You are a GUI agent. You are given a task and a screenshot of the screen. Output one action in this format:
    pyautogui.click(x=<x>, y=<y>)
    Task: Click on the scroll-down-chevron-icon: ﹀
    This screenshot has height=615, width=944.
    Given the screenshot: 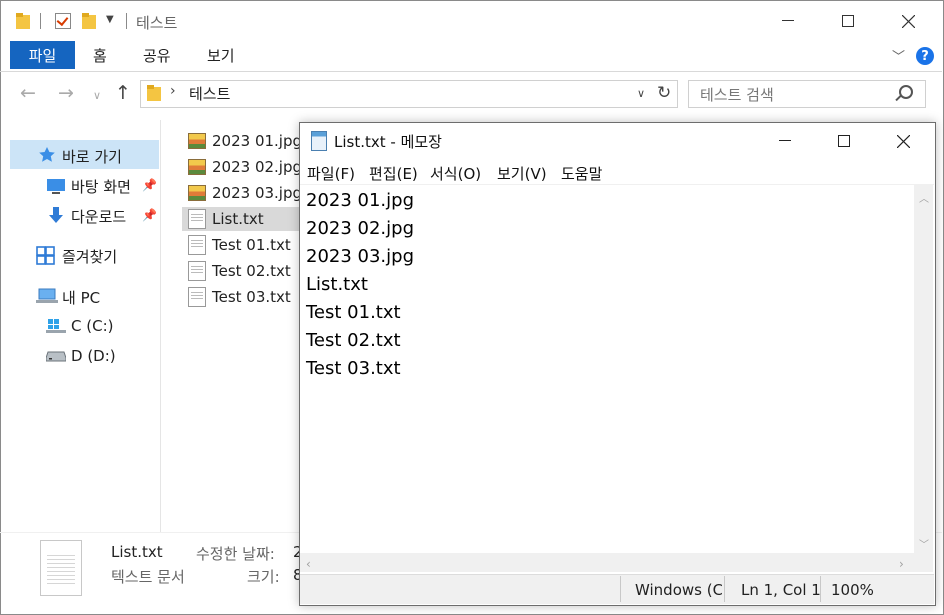 What is the action you would take?
    pyautogui.click(x=924, y=543)
    